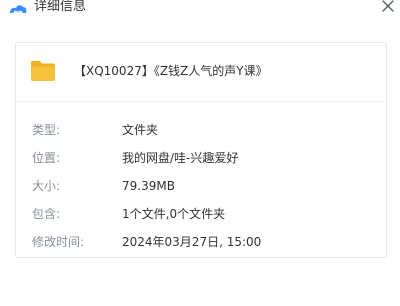  Describe the element at coordinates (148, 186) in the screenshot. I see `size-value: 79.39MB` at that location.